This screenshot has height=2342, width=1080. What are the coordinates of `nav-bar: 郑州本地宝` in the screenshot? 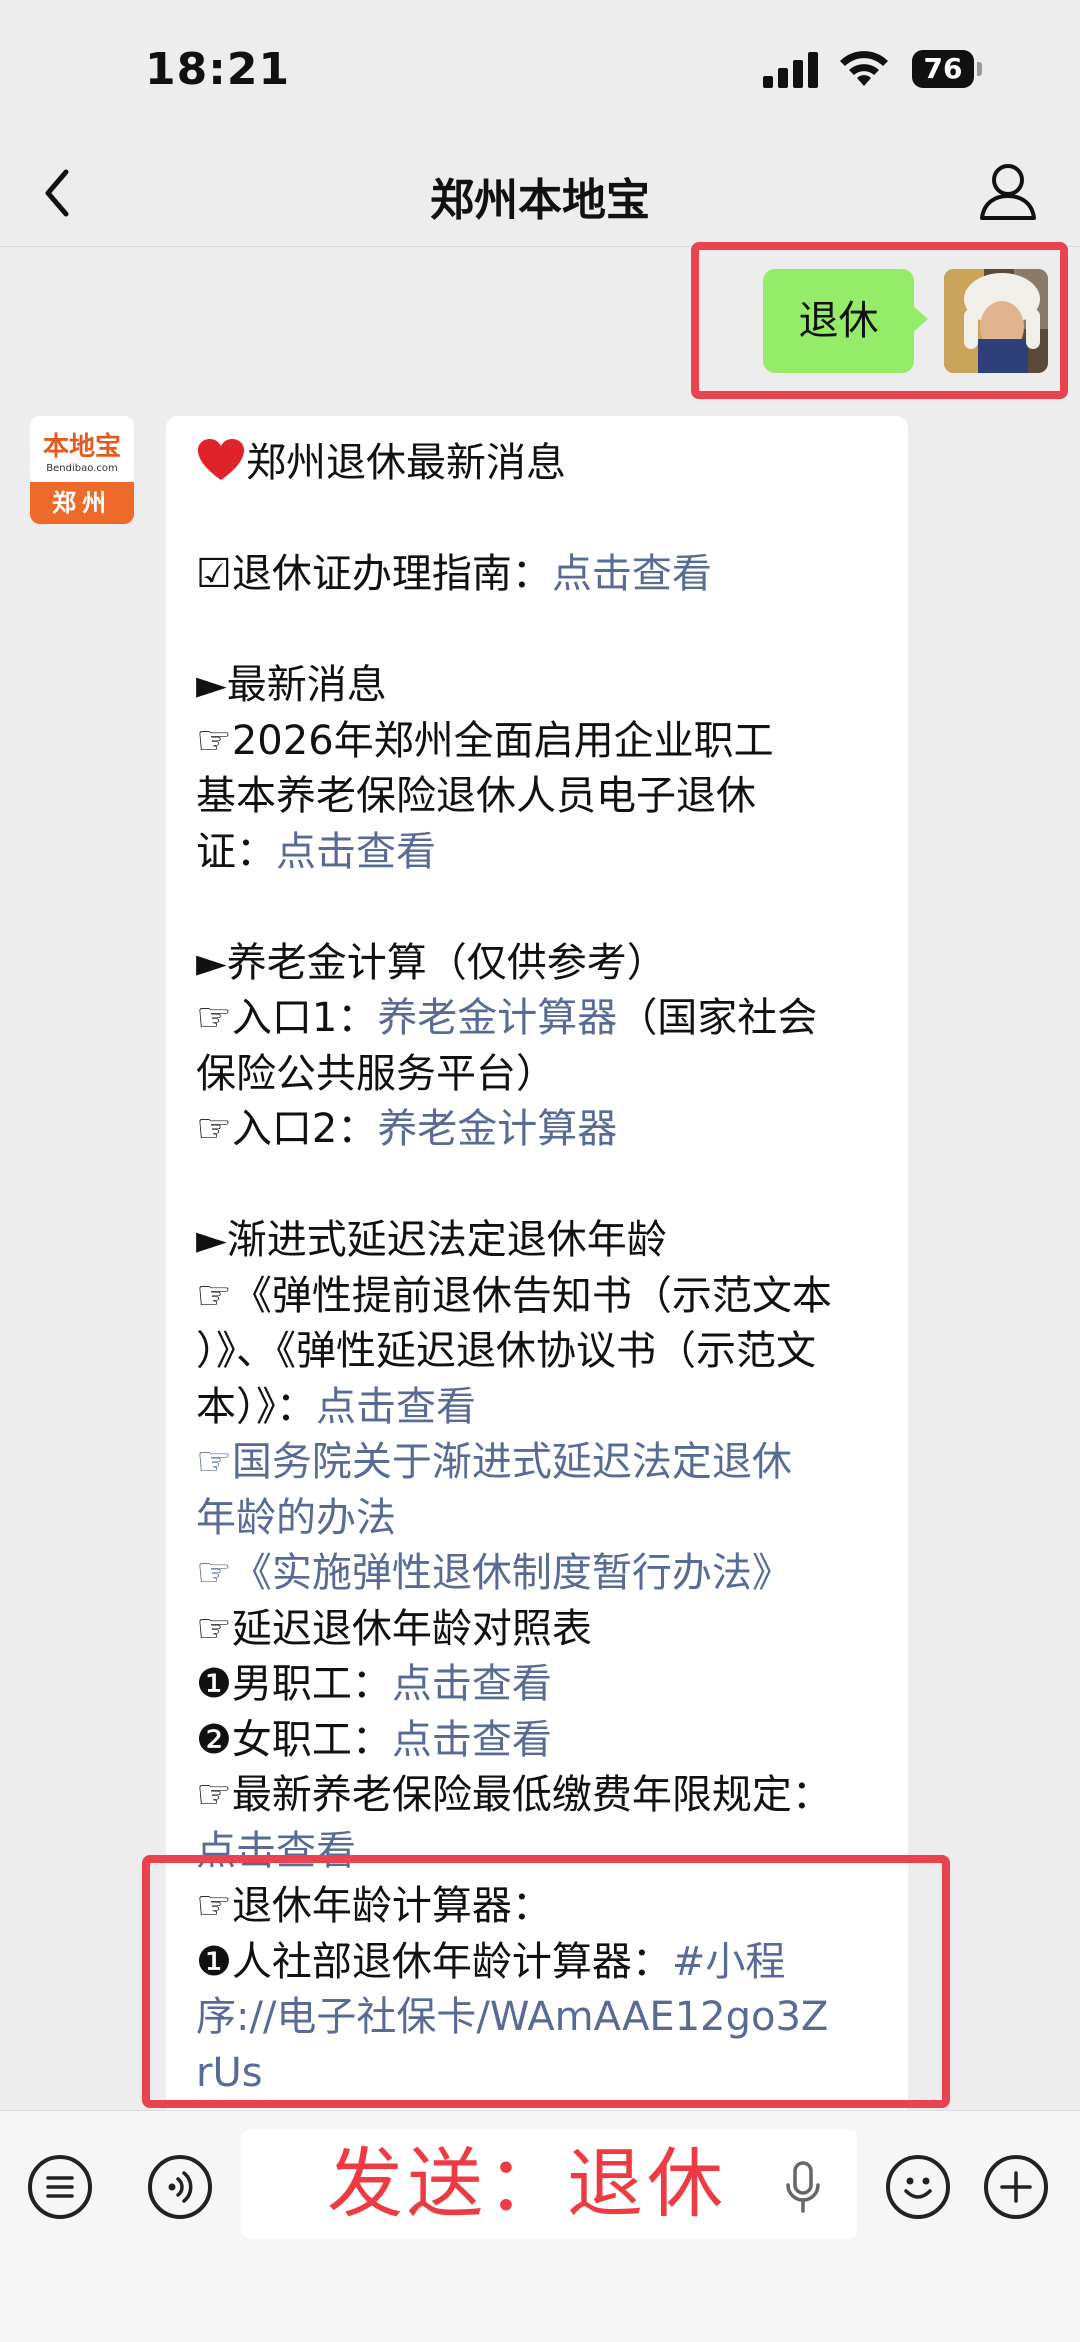 It's located at (540, 193).